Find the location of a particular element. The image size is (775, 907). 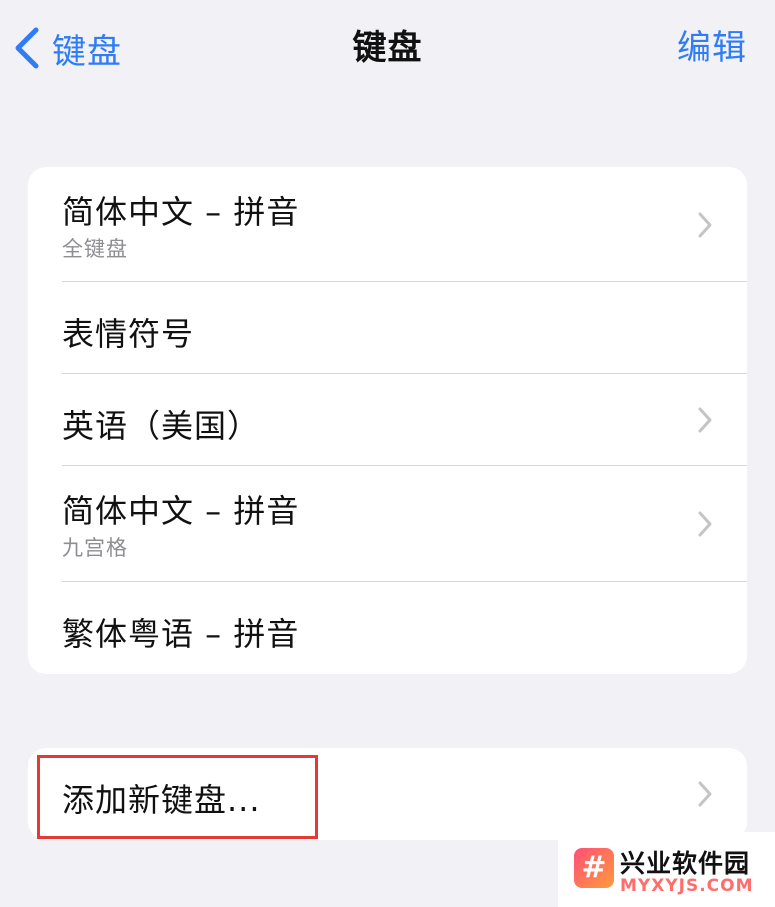

keyboard-item-pinyin-9key: 简体中文 – 拼音 九宫格 is located at coordinates (387, 524).